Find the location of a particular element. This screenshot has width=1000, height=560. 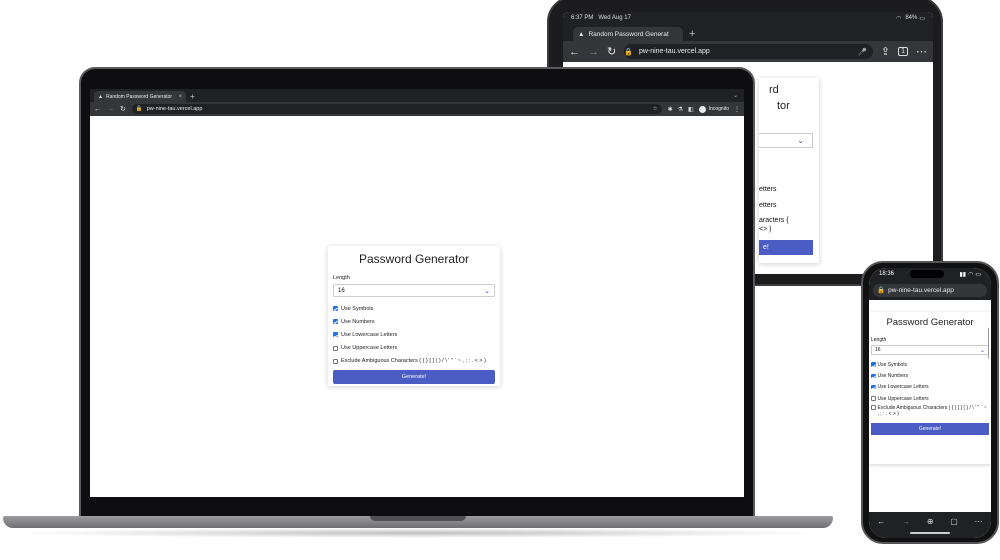

phone-bottom-toolbar: ← → ⊕ ▢ ⋯ is located at coordinates (930, 525).